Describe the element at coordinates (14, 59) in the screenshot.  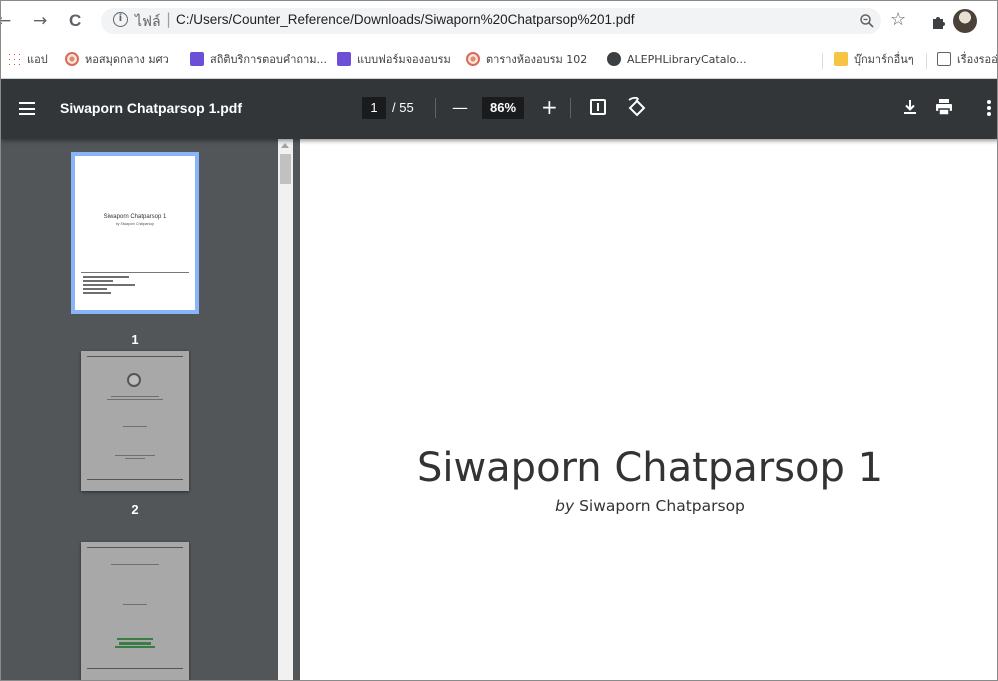
I see `apps-icon` at that location.